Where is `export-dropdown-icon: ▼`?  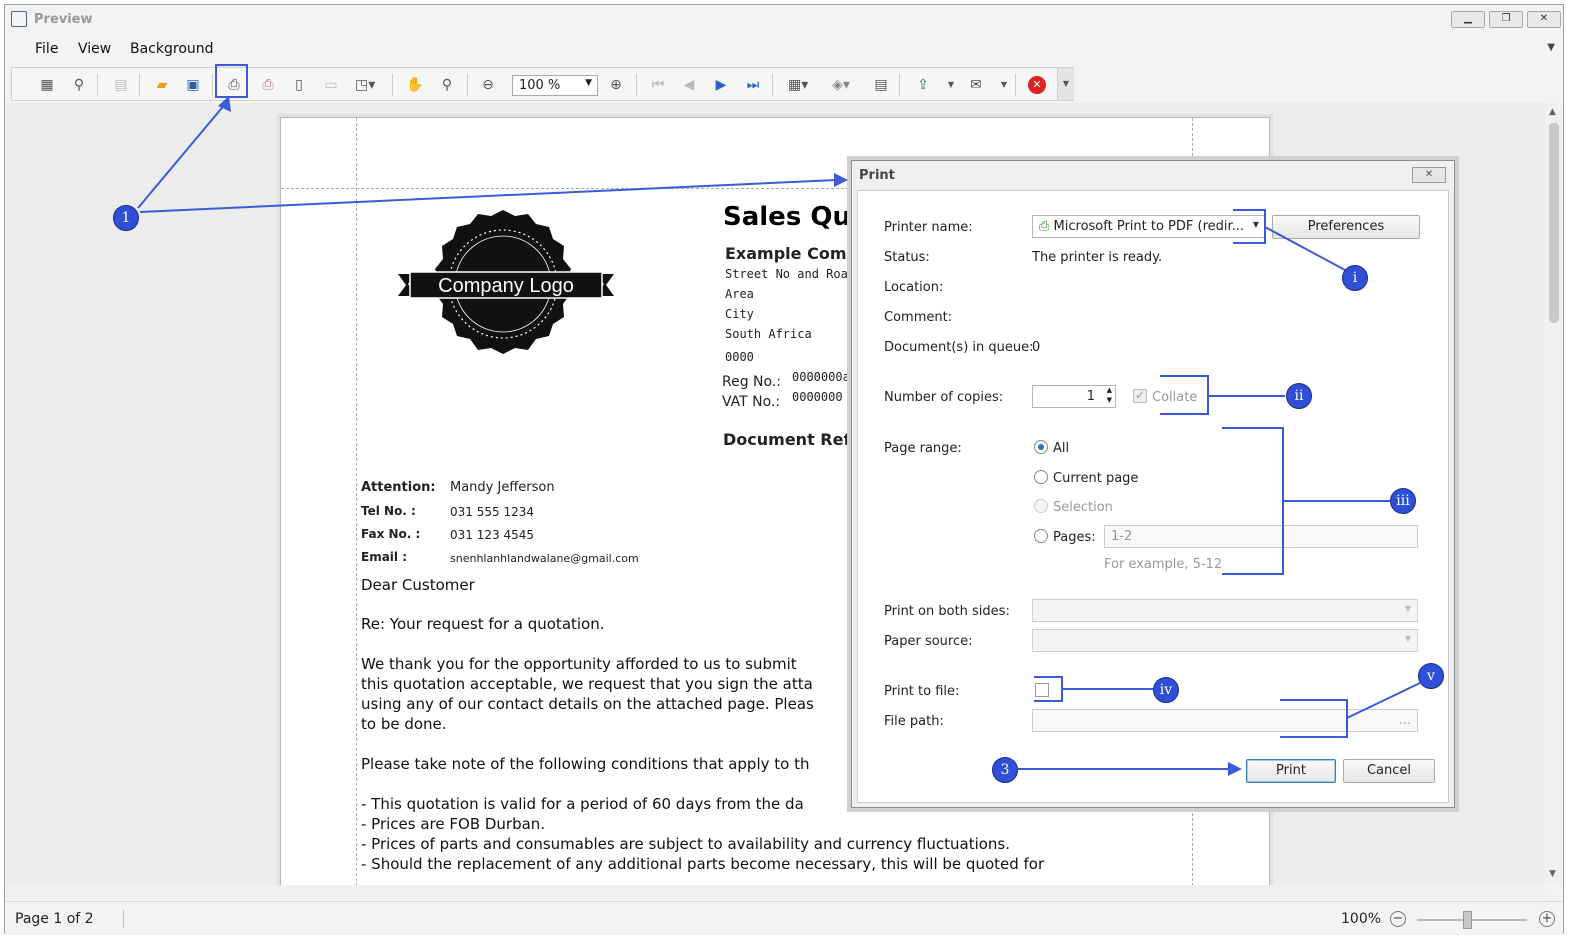 export-dropdown-icon: ▼ is located at coordinates (951, 85).